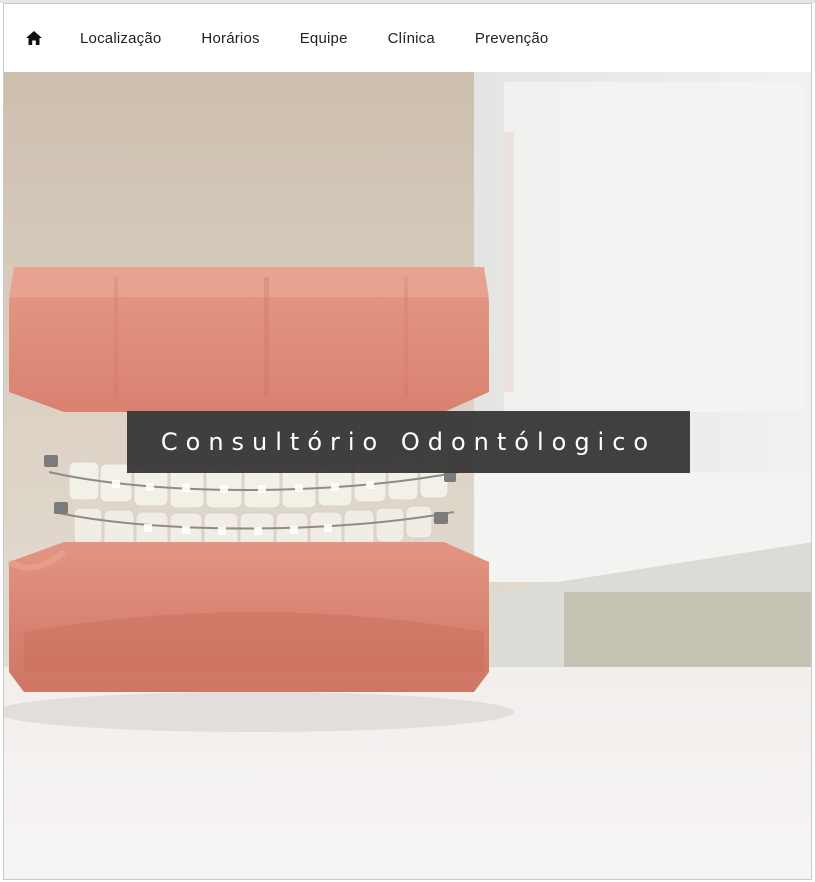  What do you see at coordinates (324, 38) in the screenshot?
I see `nav-item-equipe: Equipe` at bounding box center [324, 38].